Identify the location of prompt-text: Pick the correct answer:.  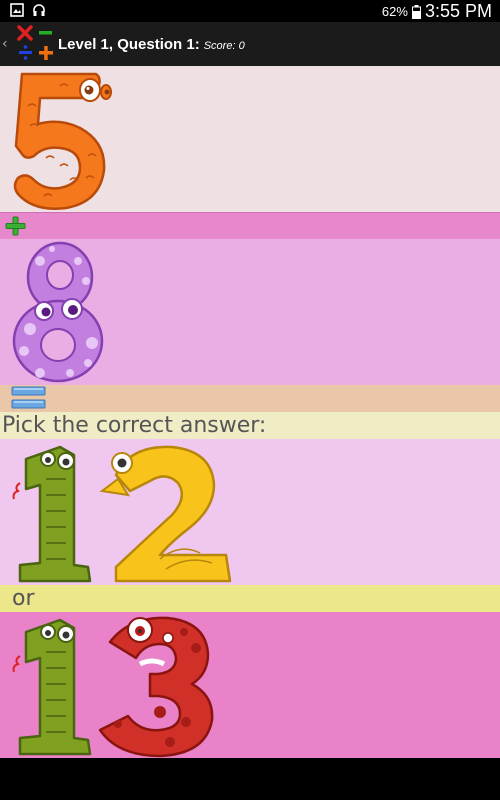
(134, 425).